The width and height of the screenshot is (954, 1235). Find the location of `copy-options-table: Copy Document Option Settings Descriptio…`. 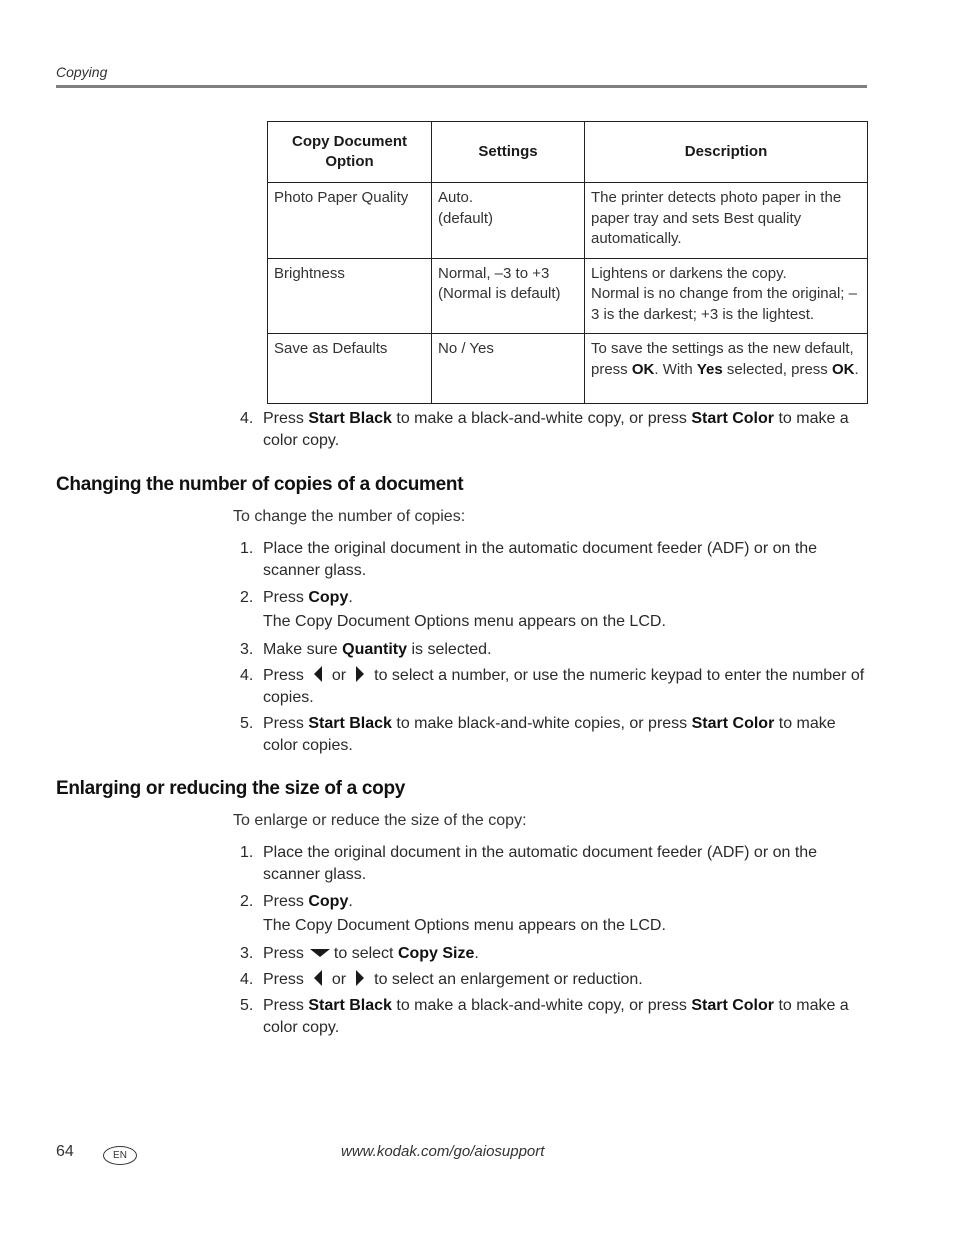

copy-options-table: Copy Document Option Settings Descriptio… is located at coordinates (567, 262).